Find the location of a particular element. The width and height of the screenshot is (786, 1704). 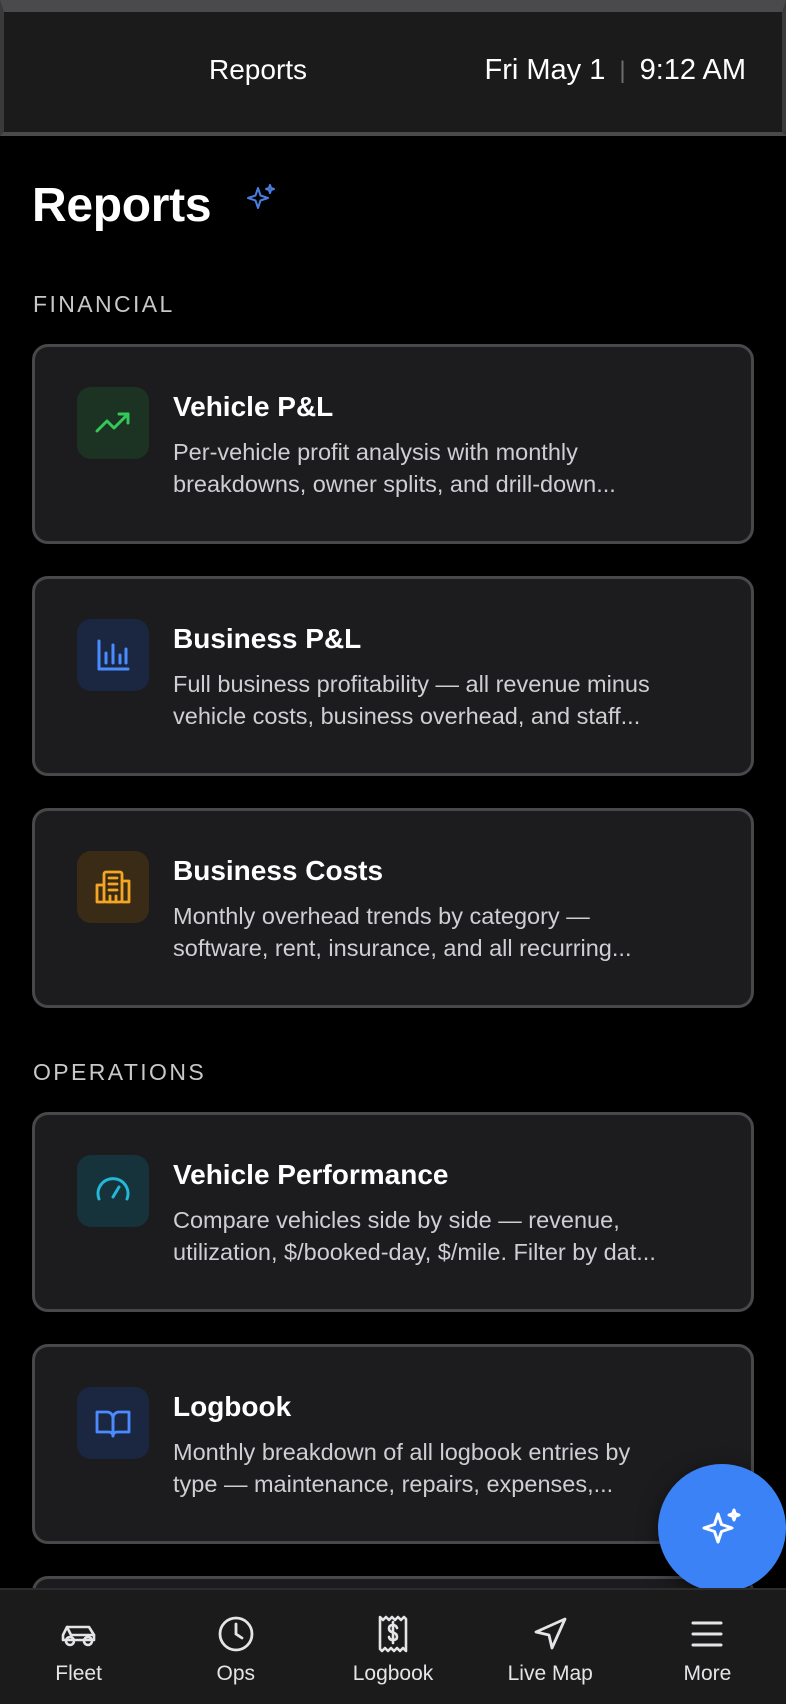

menu-icon is located at coordinates (707, 1634).